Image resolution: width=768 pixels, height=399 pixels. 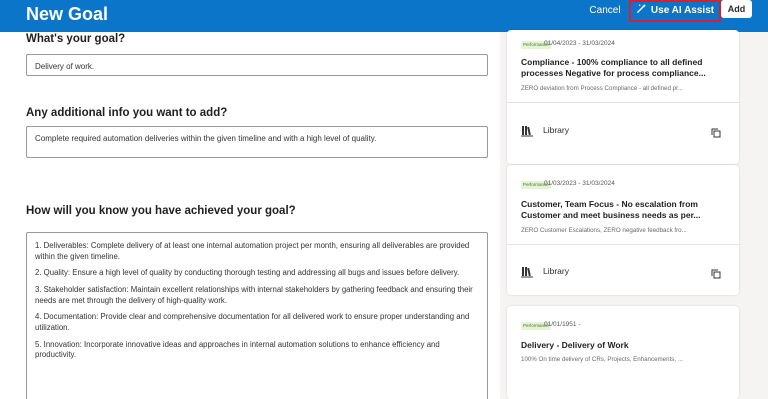 I want to click on use-ai-assist-label: Use AI Assist, so click(x=682, y=10).